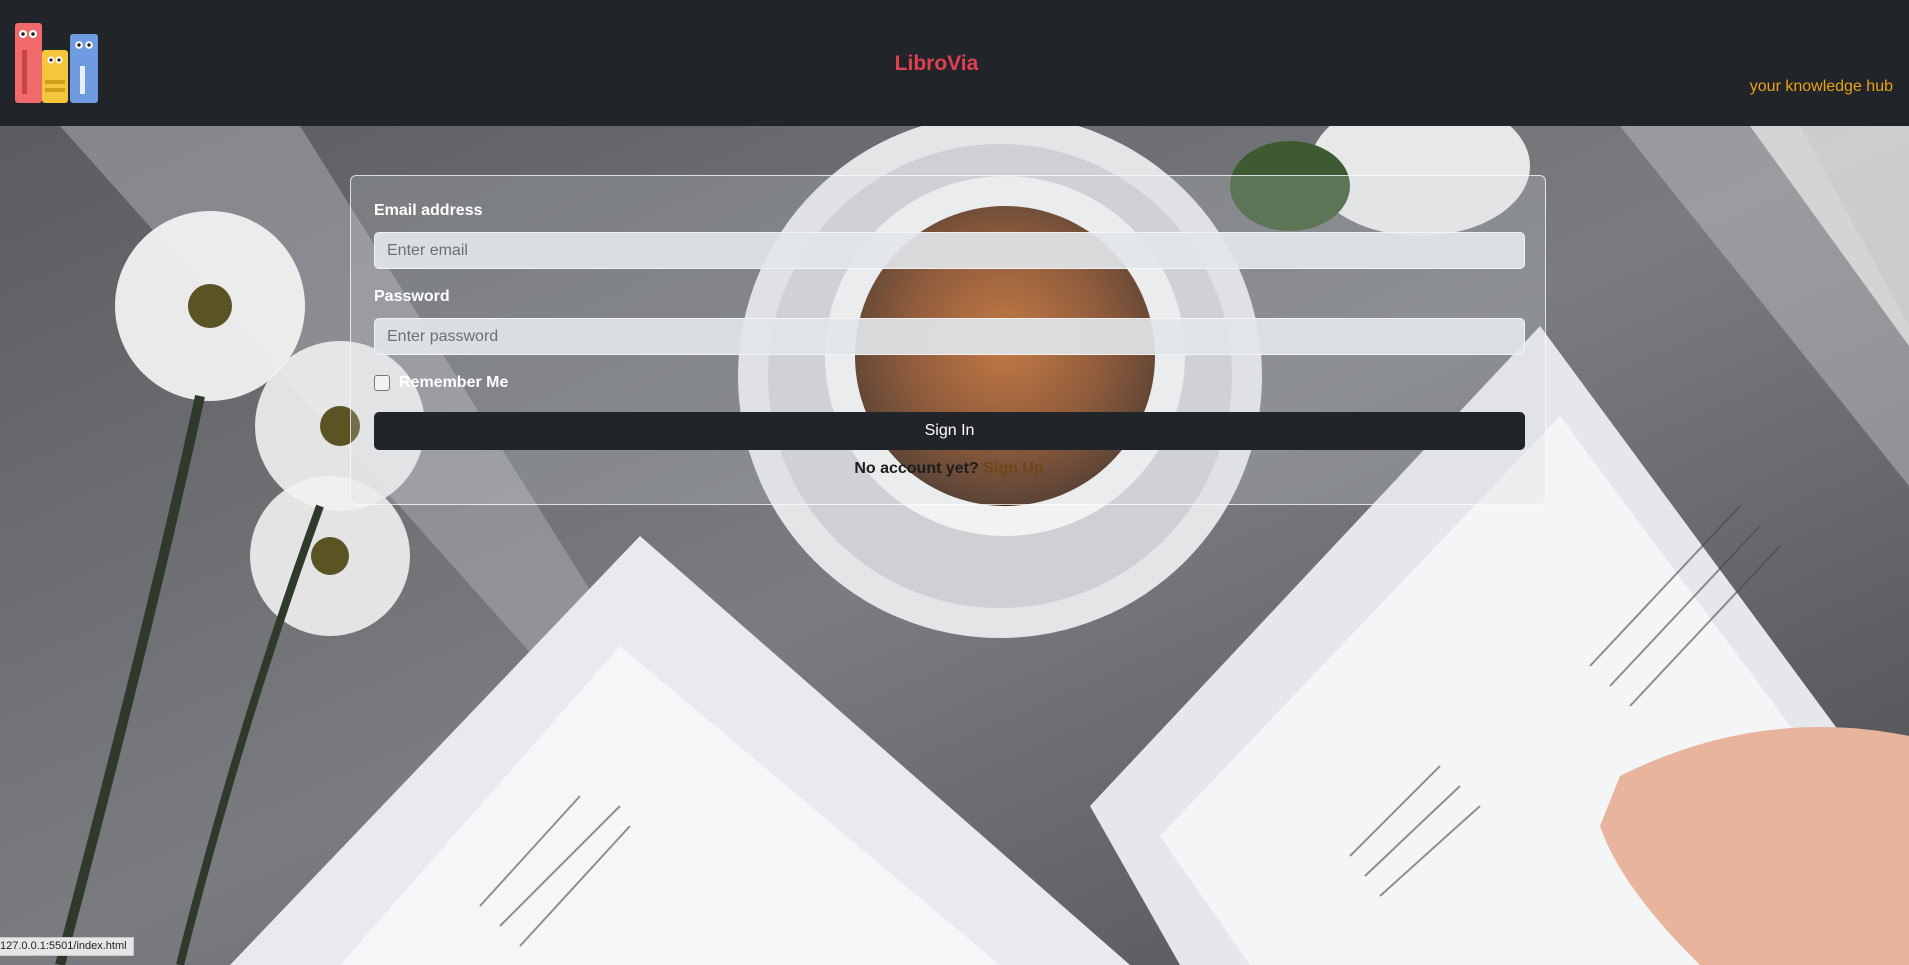 The height and width of the screenshot is (965, 1909). Describe the element at coordinates (453, 383) in the screenshot. I see `remember-me-label: Remember Me` at that location.